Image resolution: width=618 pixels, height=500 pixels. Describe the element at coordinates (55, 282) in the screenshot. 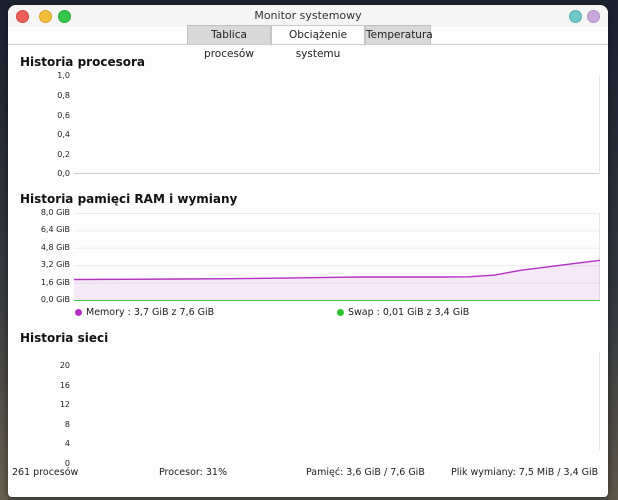

I see `memory-ytick: 1,6 GiB` at that location.